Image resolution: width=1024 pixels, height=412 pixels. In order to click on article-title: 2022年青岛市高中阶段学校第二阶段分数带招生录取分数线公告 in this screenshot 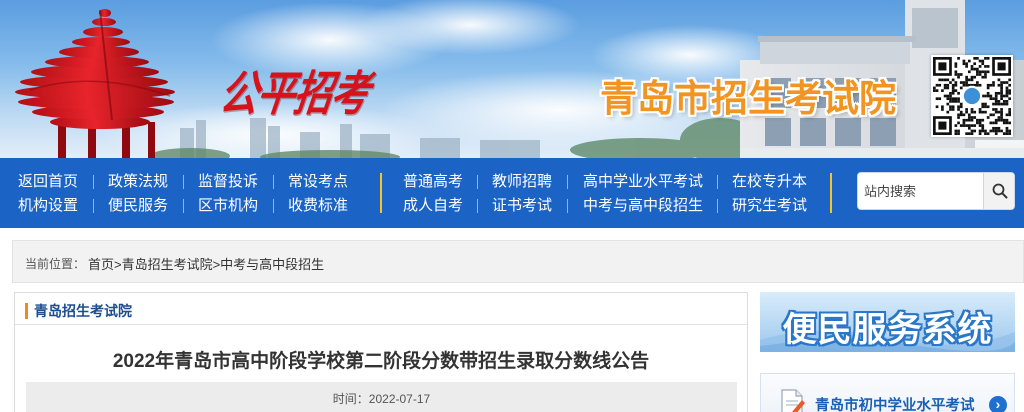, I will do `click(381, 361)`.